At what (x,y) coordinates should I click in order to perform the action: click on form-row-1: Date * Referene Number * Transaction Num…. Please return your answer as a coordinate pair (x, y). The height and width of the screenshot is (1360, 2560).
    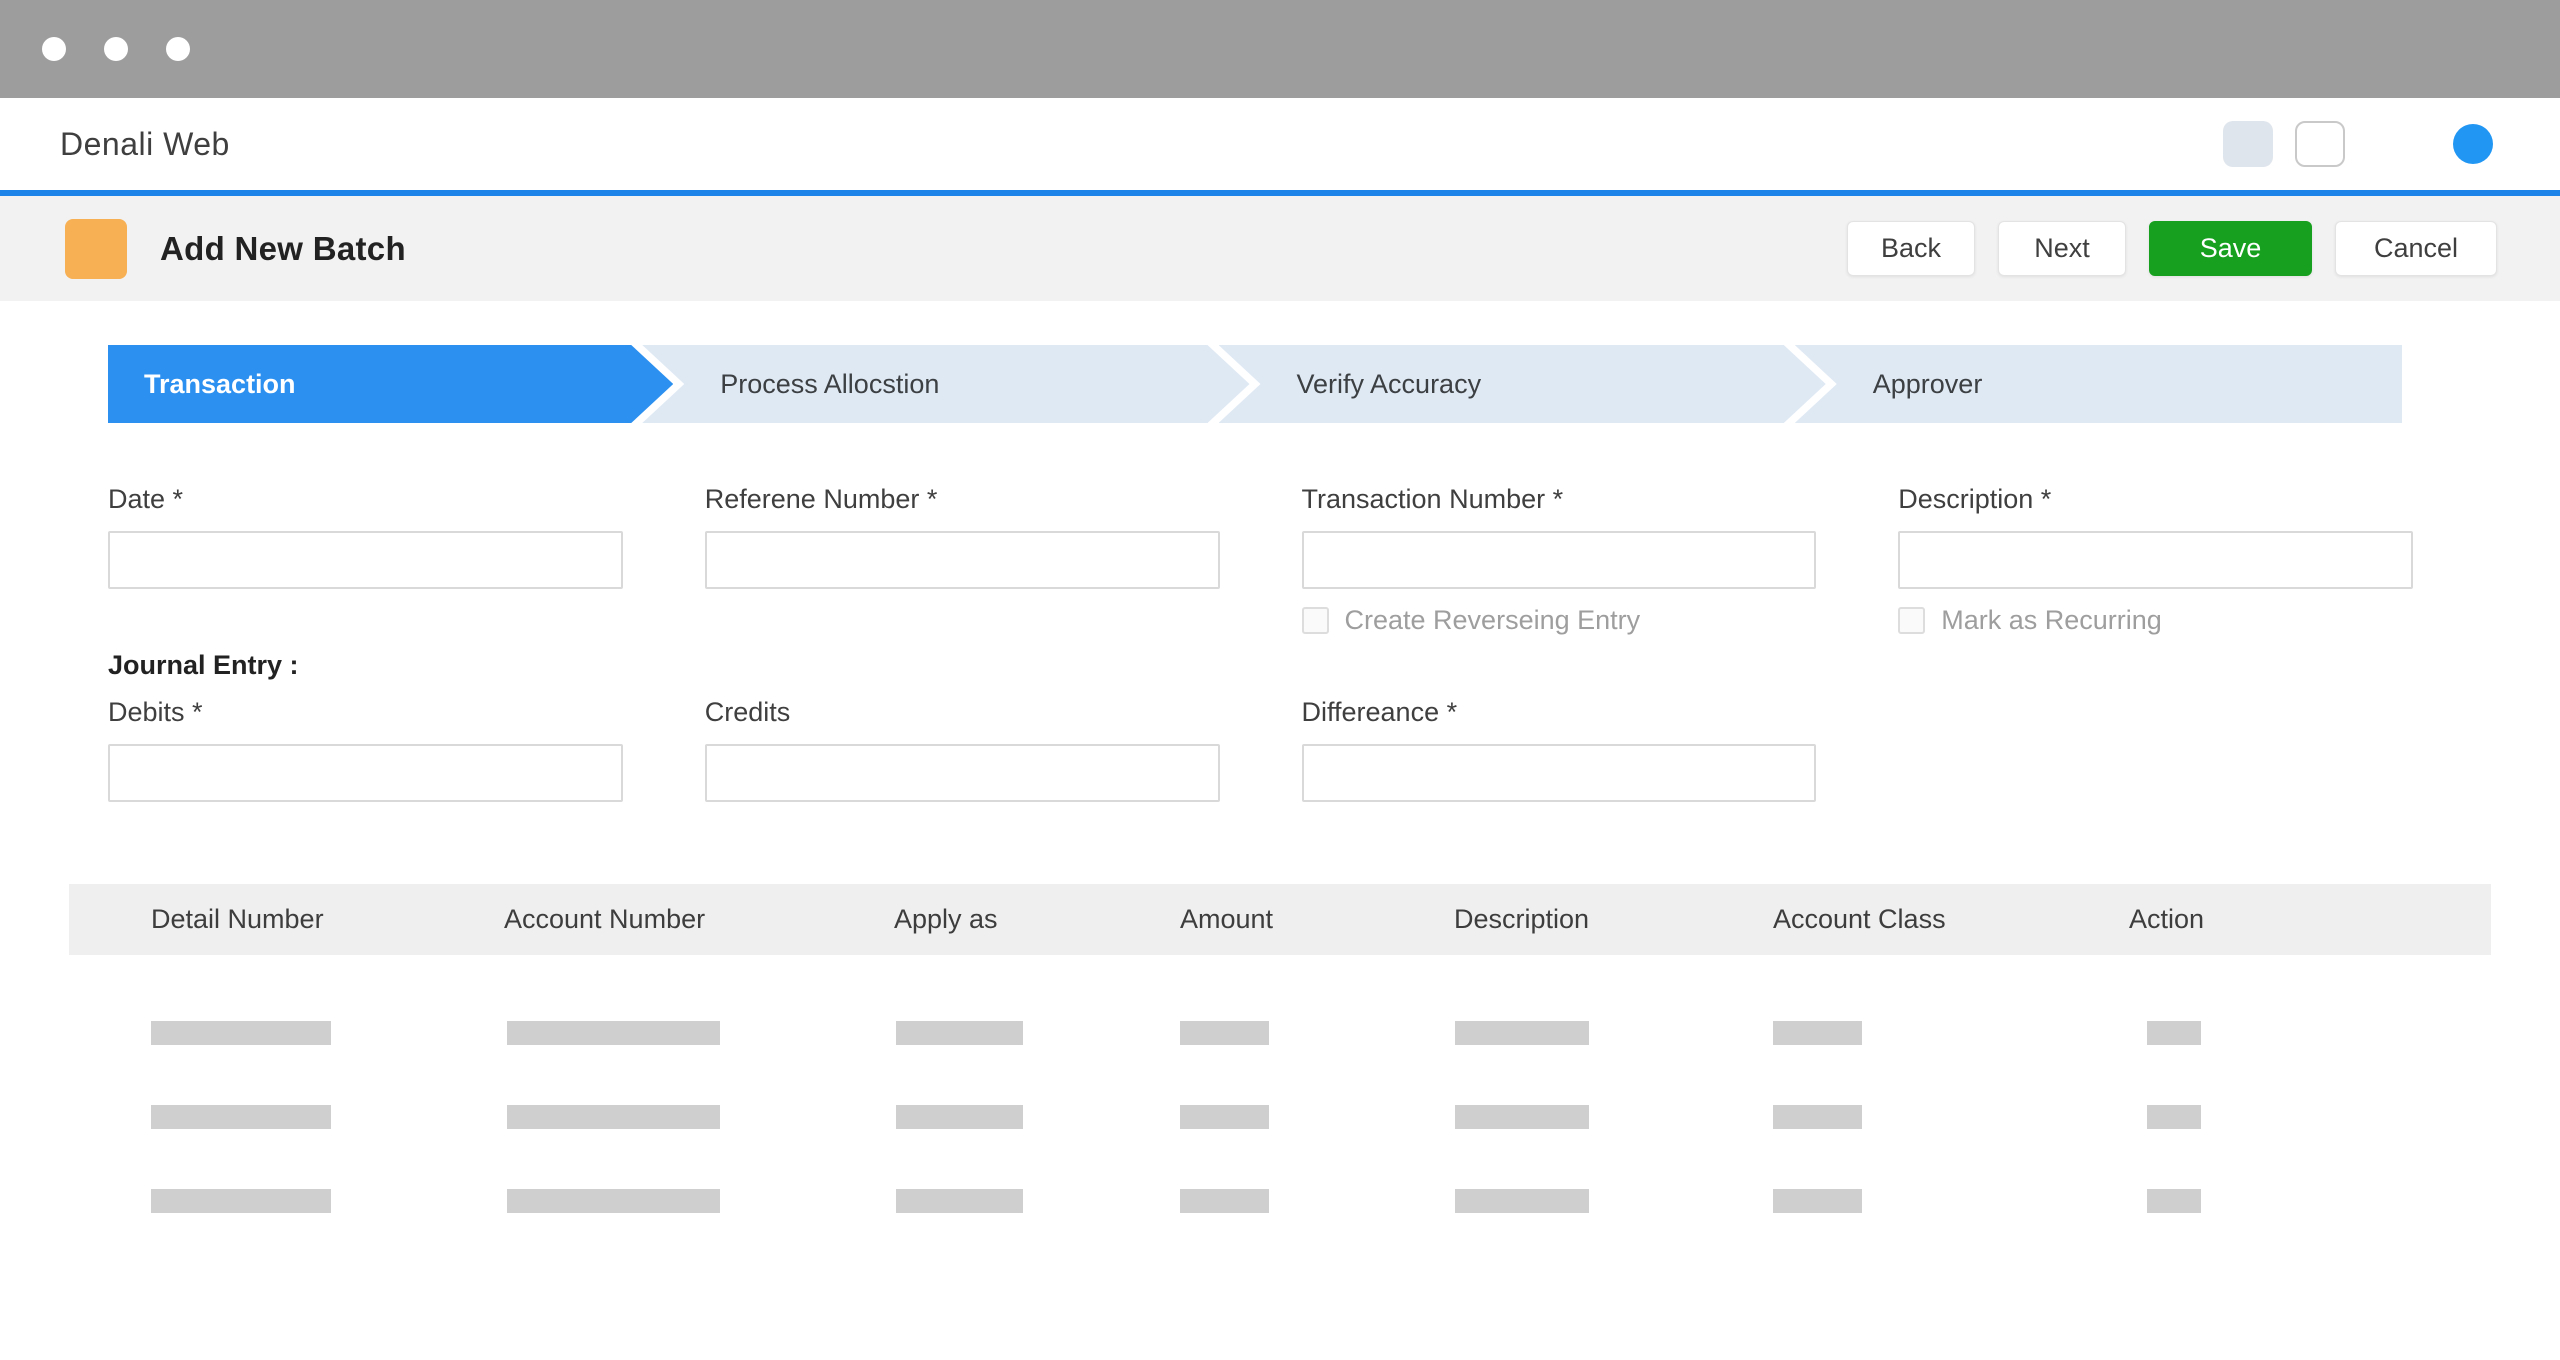
    Looking at the image, I should click on (1260, 559).